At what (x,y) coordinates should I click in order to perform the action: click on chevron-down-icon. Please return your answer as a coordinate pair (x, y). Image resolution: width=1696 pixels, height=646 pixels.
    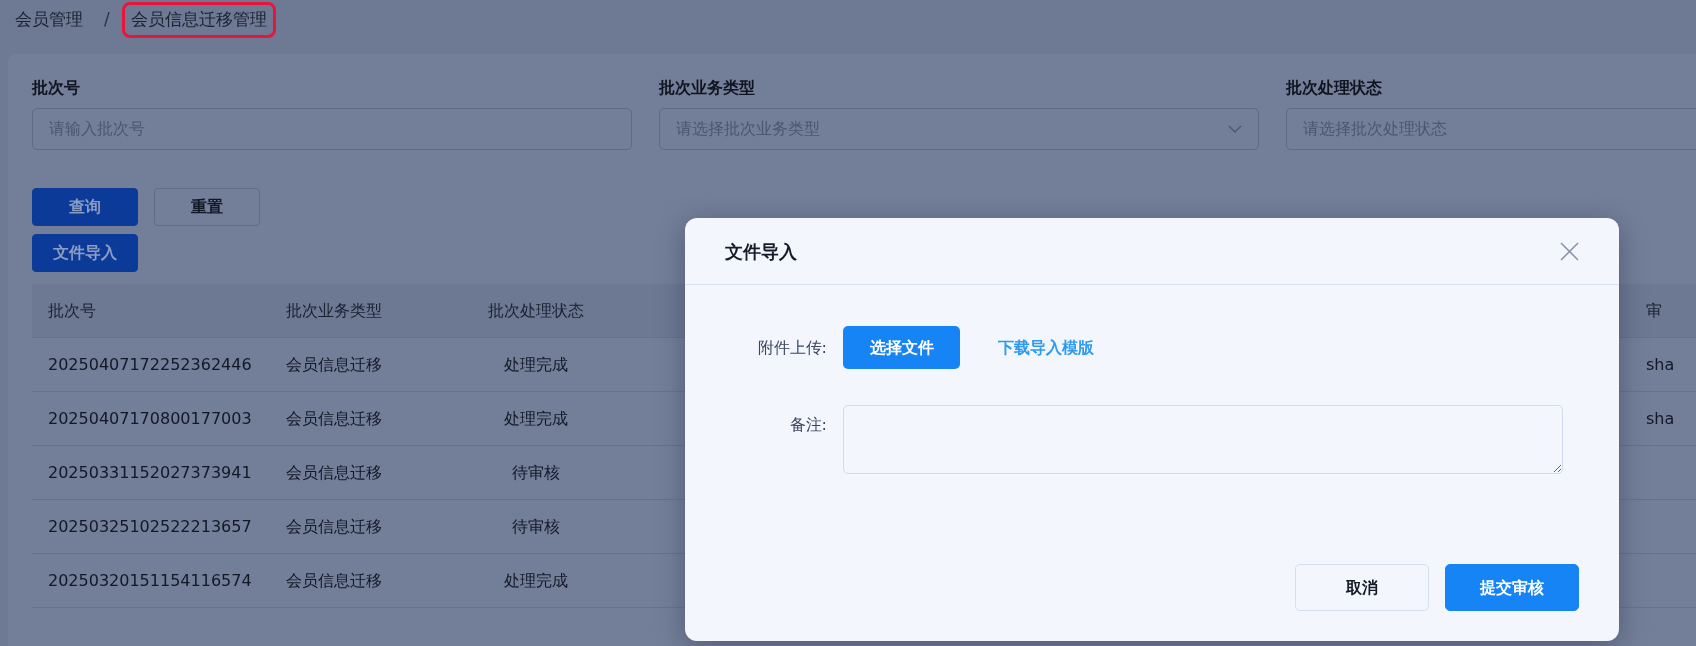
    Looking at the image, I should click on (1235, 129).